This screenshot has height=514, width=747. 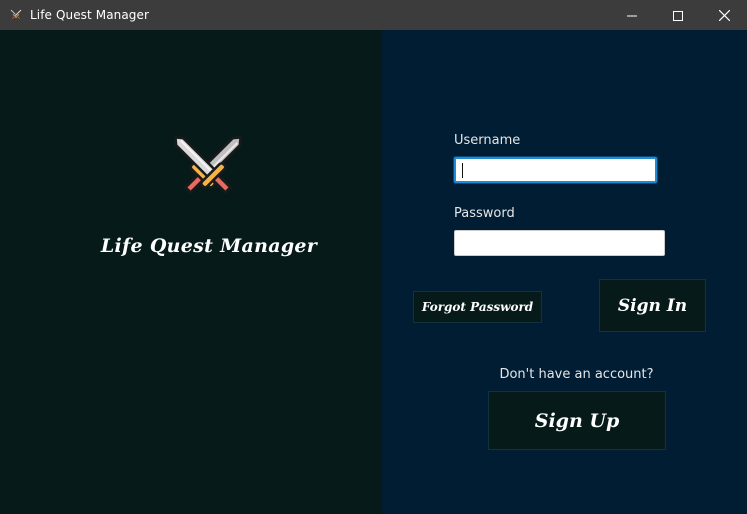 I want to click on text-caret, so click(x=462, y=170).